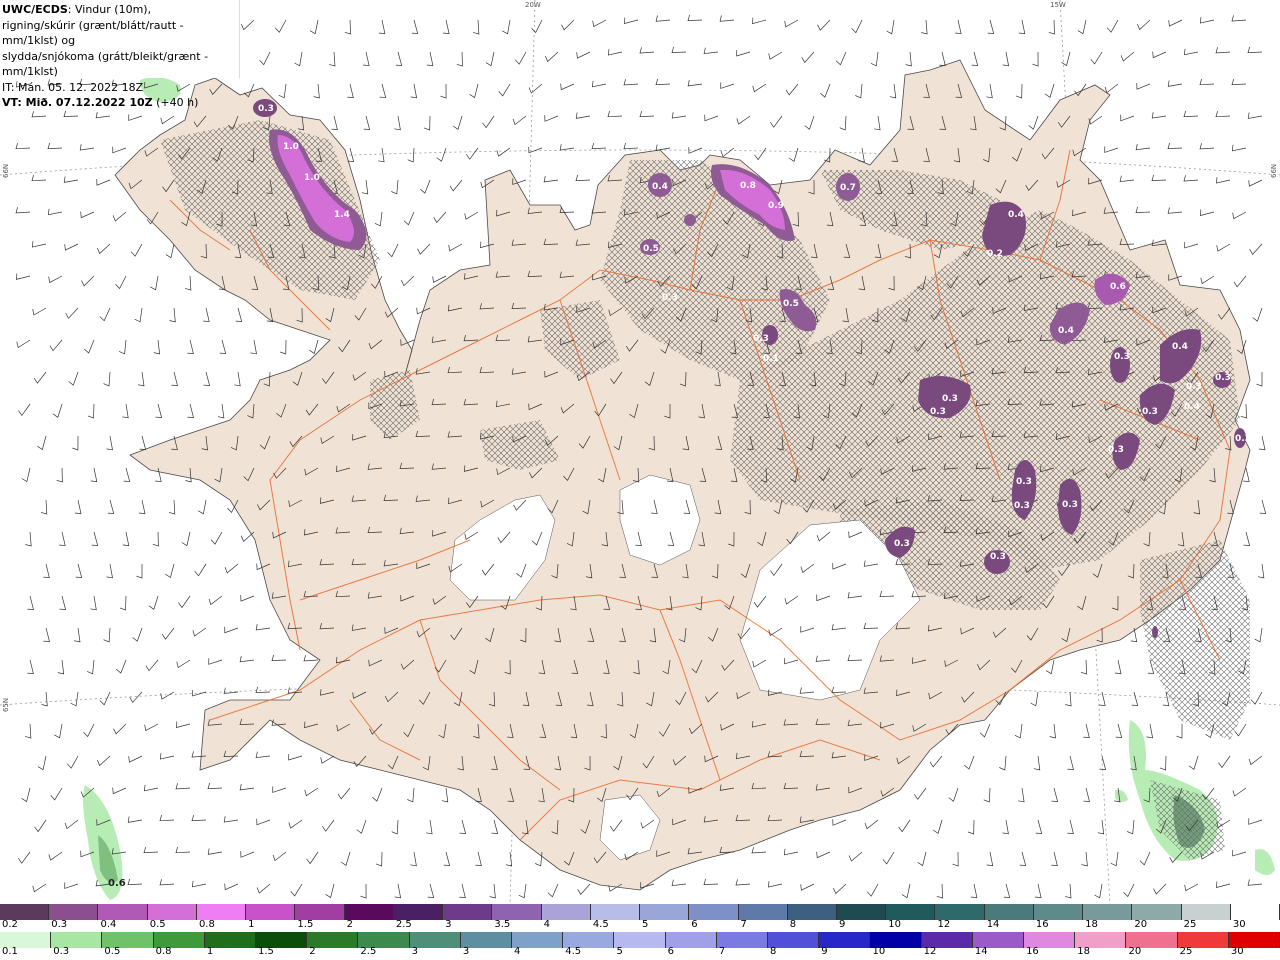 This screenshot has width=1280, height=960. I want to click on rain-scale-label: 4.5, so click(573, 951).